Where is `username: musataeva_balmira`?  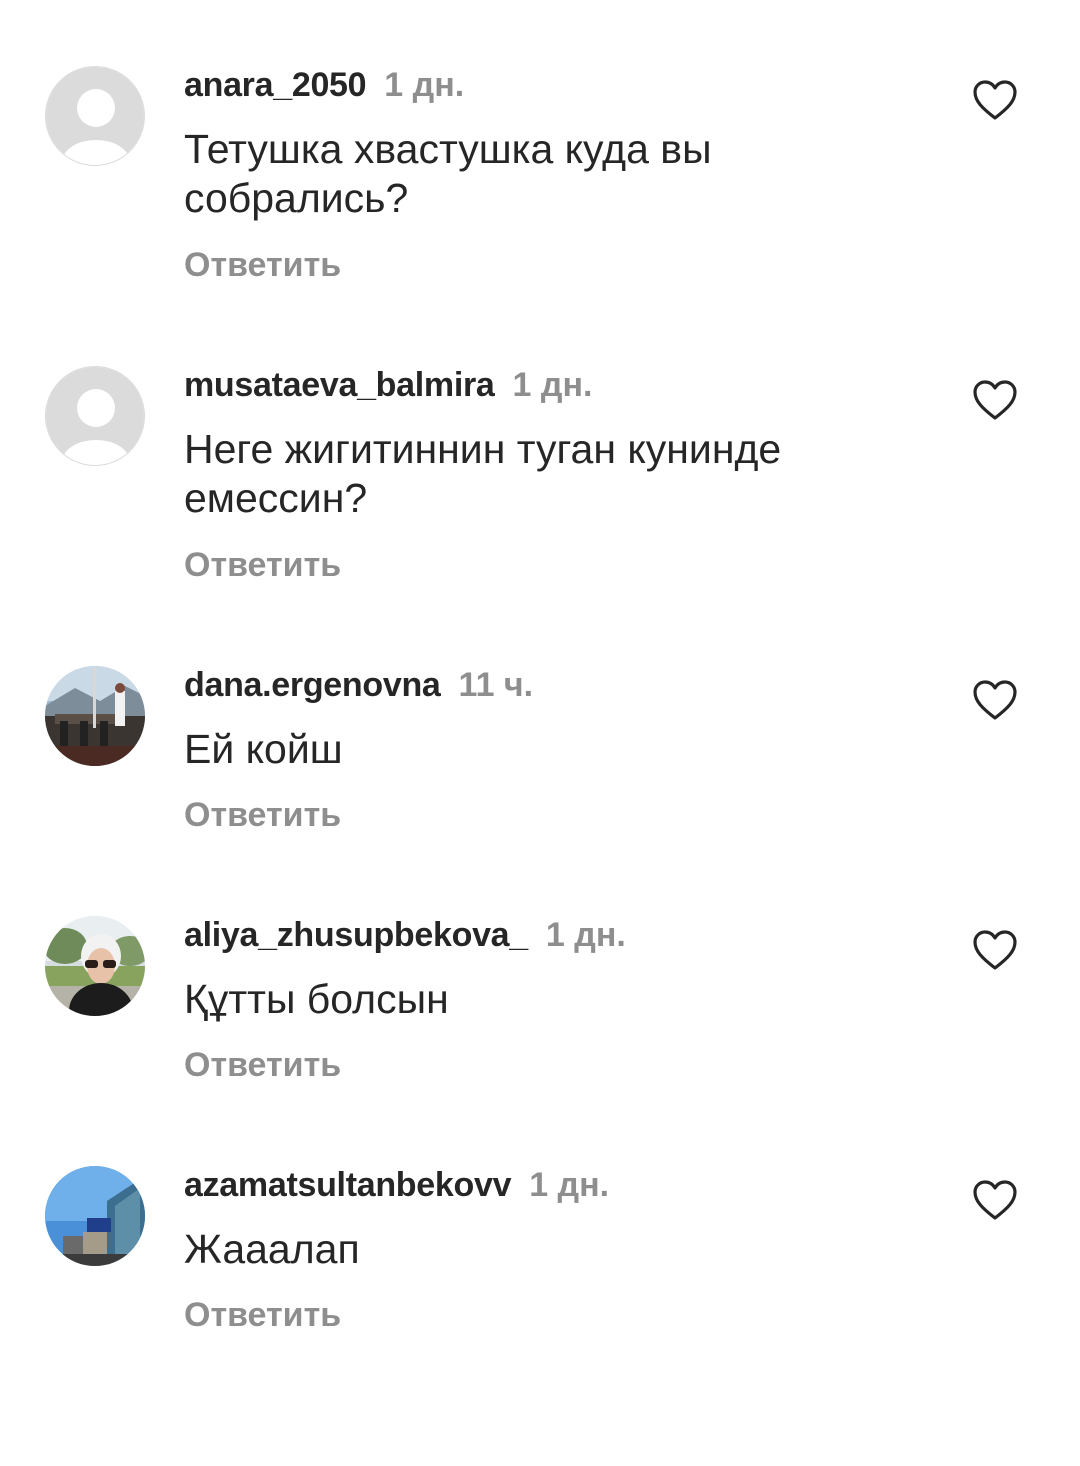
username: musataeva_balmira is located at coordinates (339, 385).